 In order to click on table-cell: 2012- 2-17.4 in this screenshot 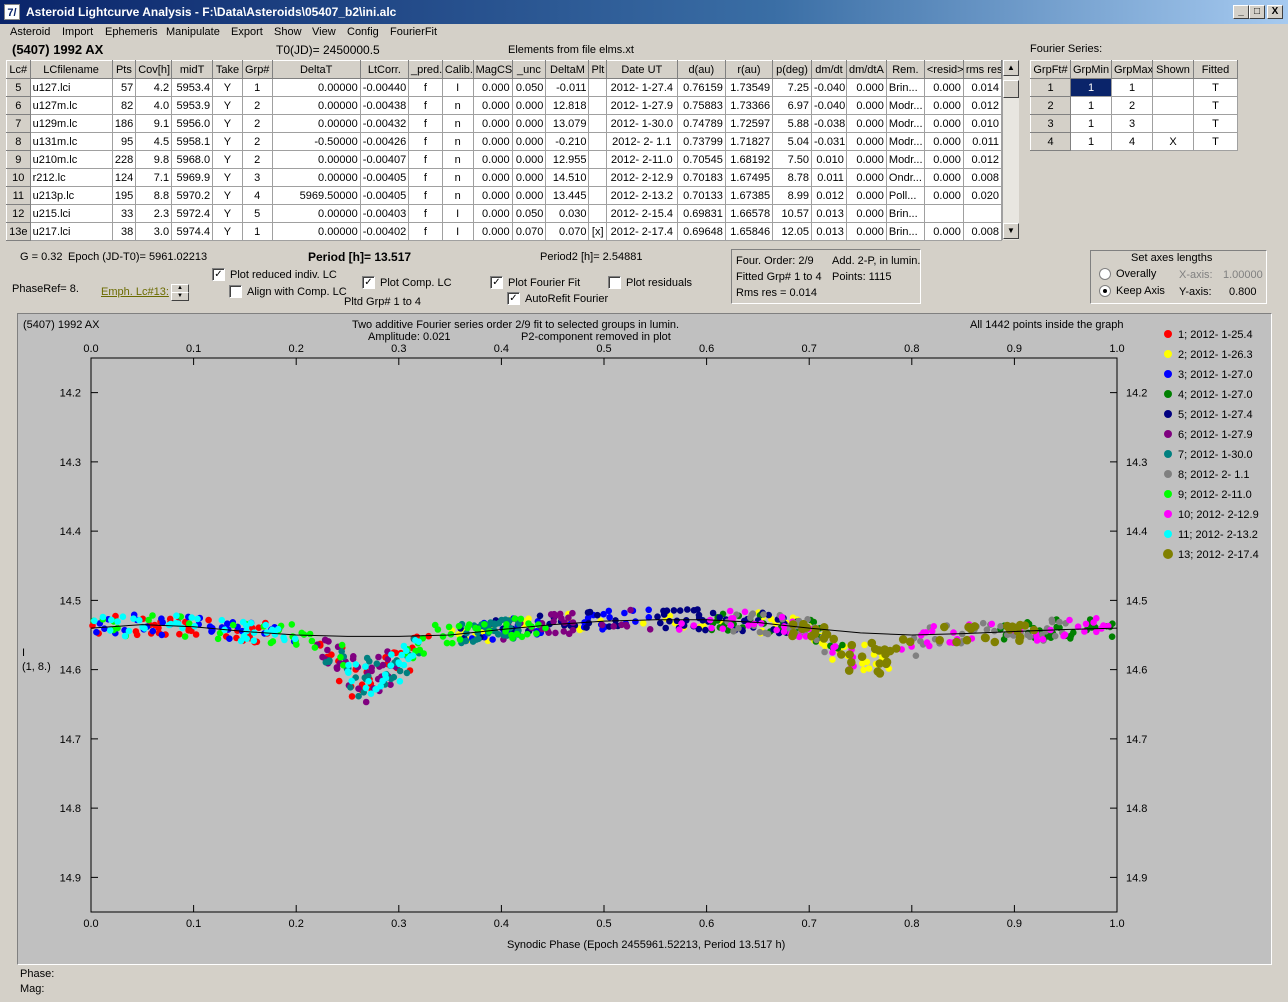, I will do `click(641, 231)`.